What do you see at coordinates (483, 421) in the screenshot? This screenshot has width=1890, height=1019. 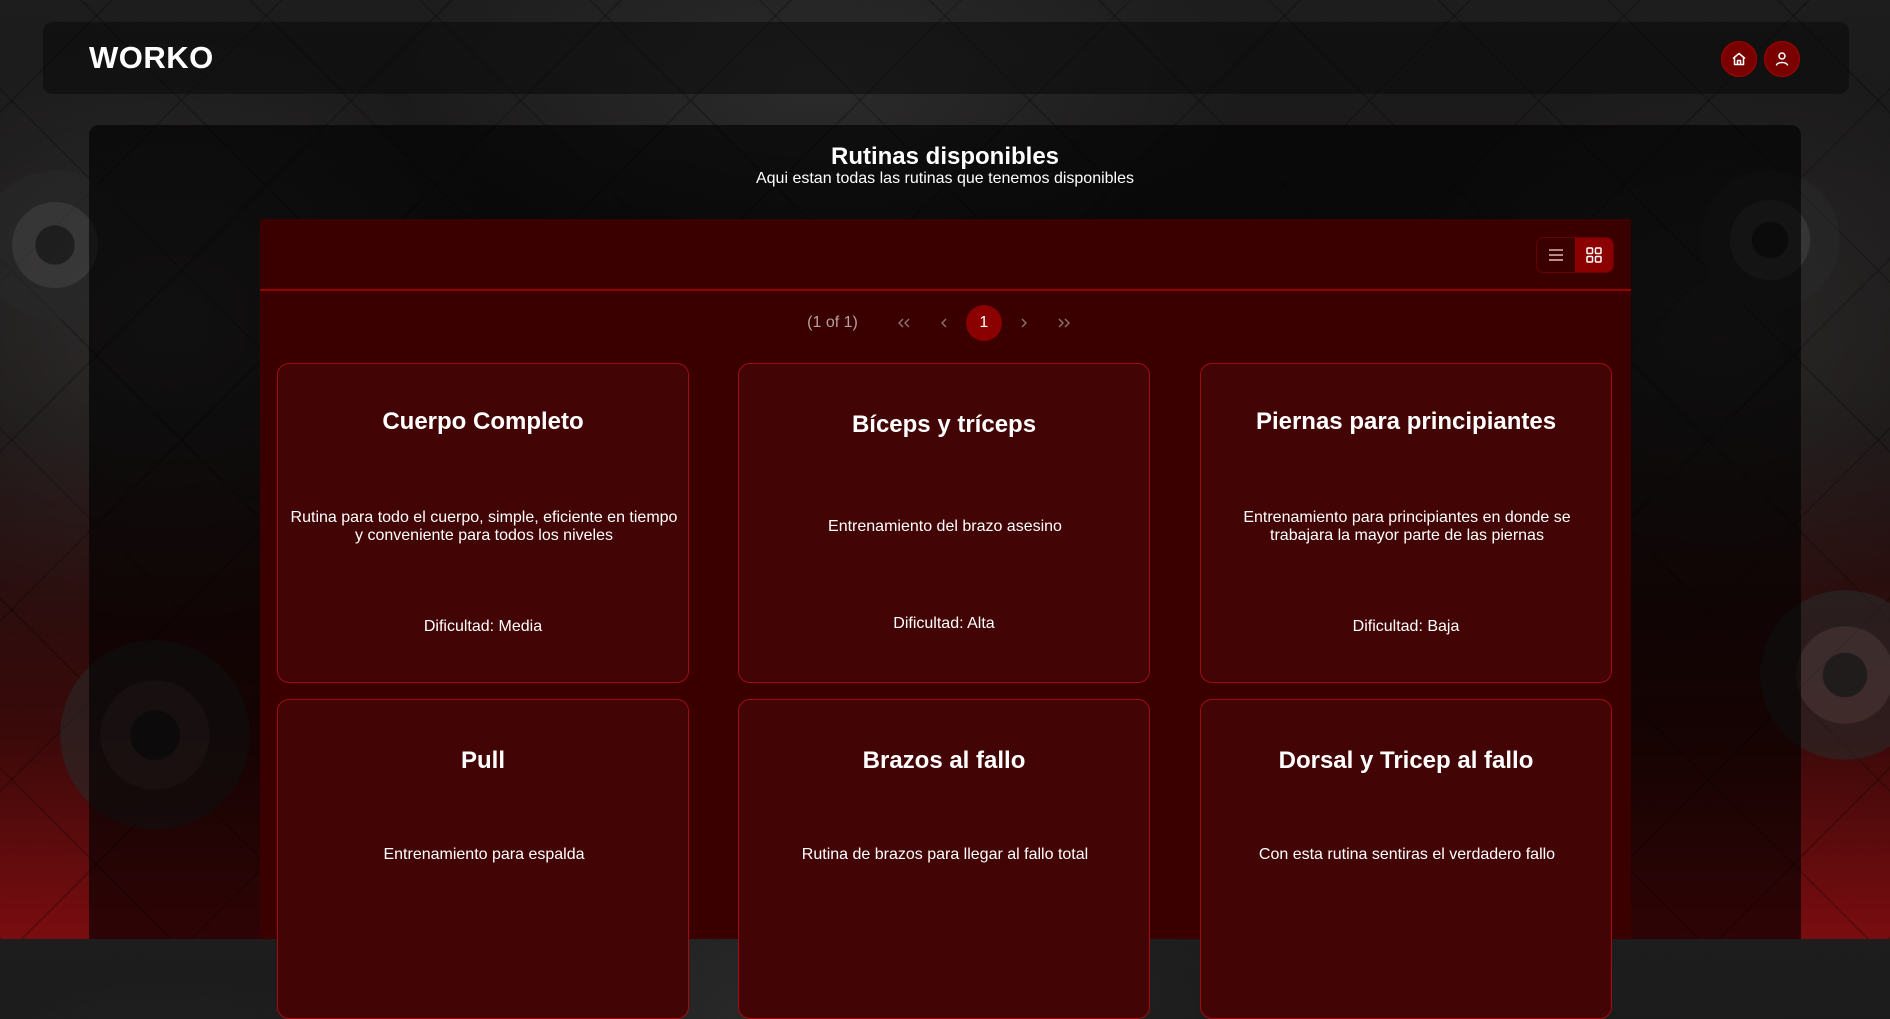 I see `routine-title: Cuerpo Completo` at bounding box center [483, 421].